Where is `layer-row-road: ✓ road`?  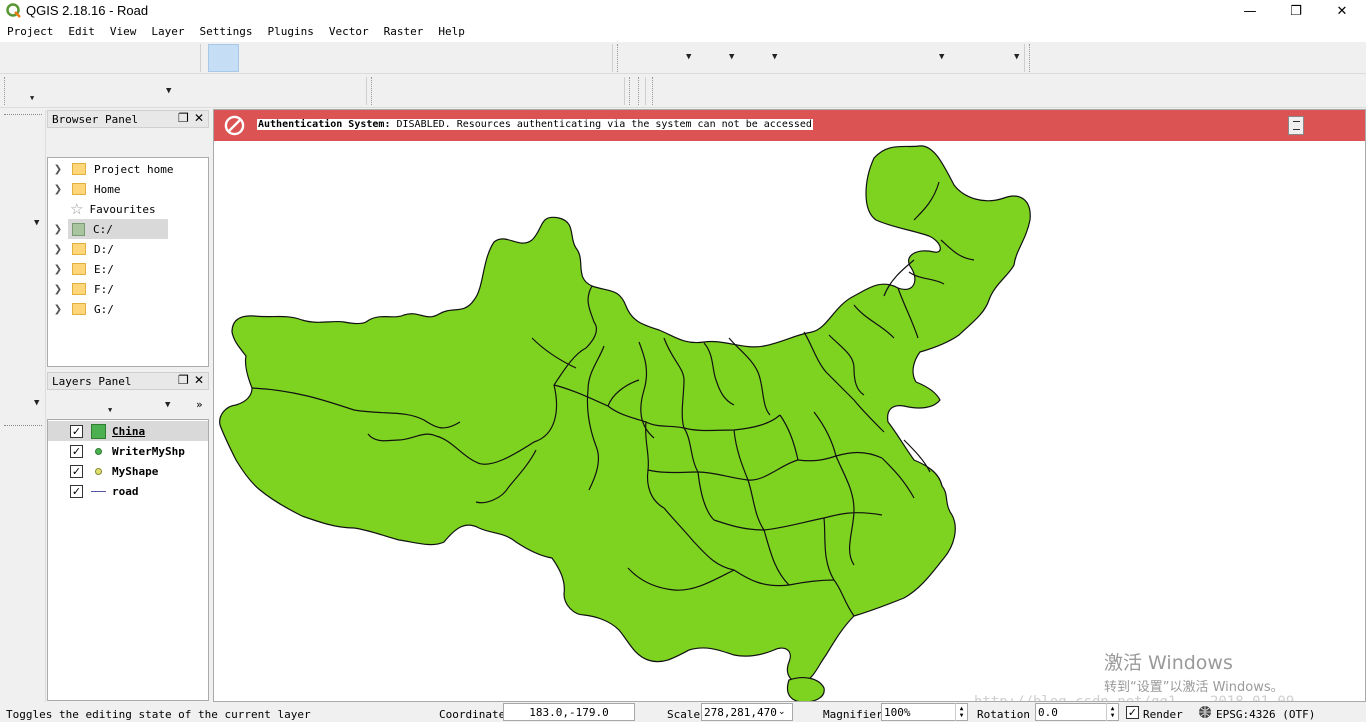 layer-row-road: ✓ road is located at coordinates (93, 491).